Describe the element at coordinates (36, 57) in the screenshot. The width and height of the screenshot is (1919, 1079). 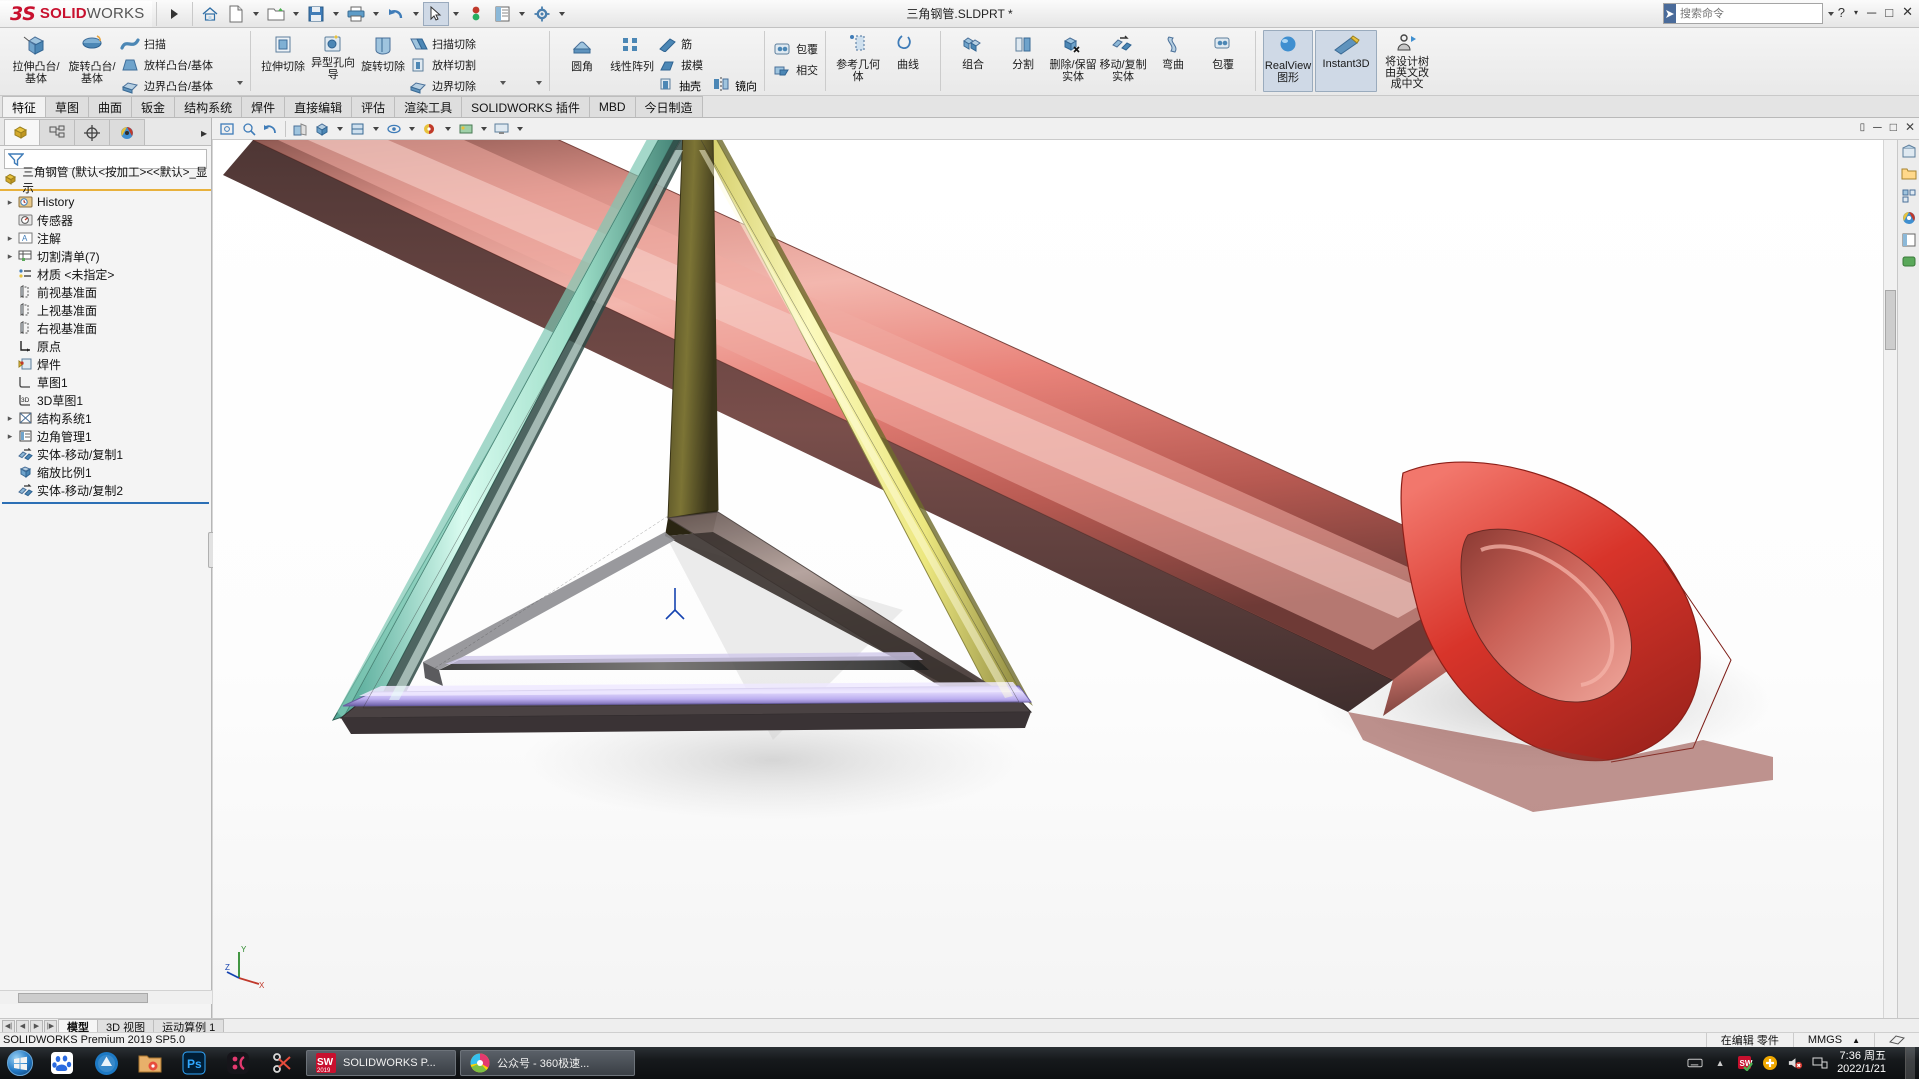
I see `extrude-boss-button: 拉伸凸台/基体` at that location.